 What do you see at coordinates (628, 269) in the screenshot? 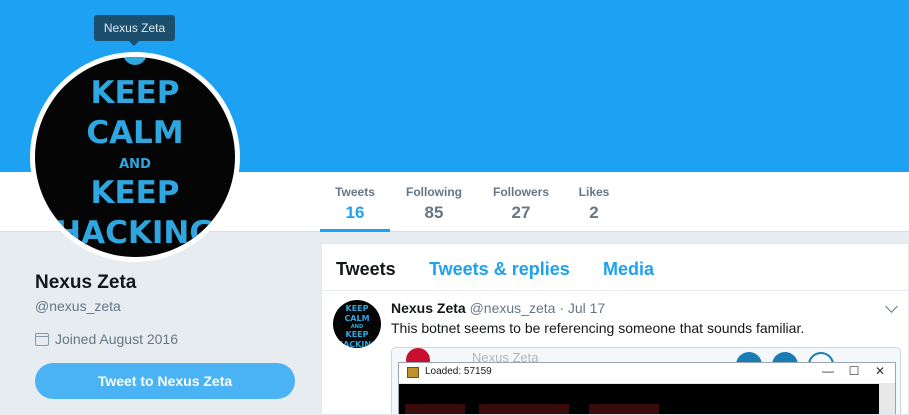
I see `tab-media: Media` at bounding box center [628, 269].